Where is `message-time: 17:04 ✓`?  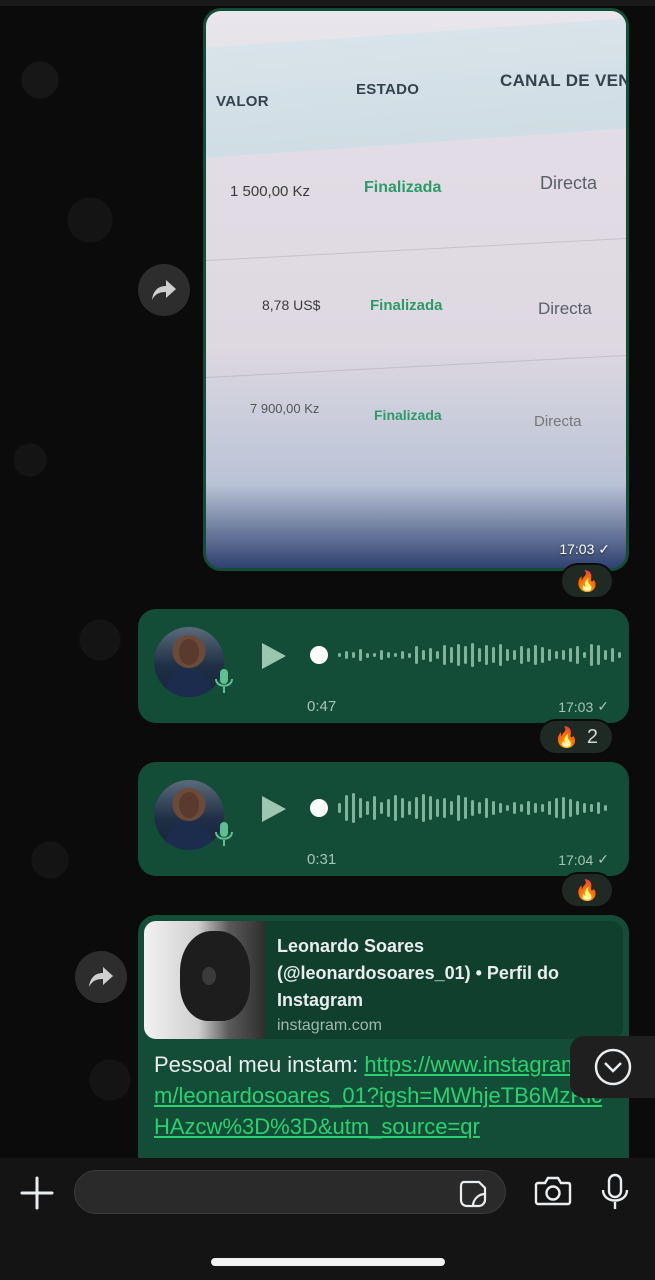
message-time: 17:04 ✓ is located at coordinates (583, 859).